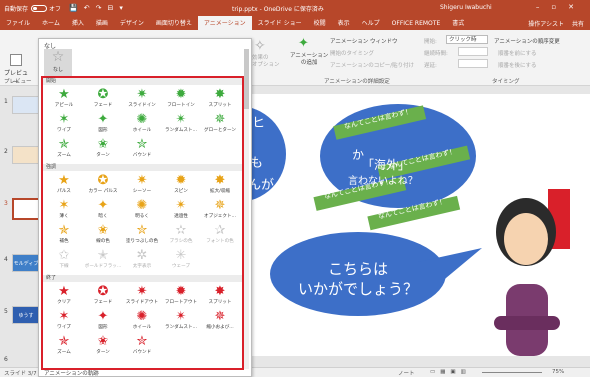  What do you see at coordinates (371, 24) in the screenshot?
I see `tab-item: ヘルプ` at bounding box center [371, 24].